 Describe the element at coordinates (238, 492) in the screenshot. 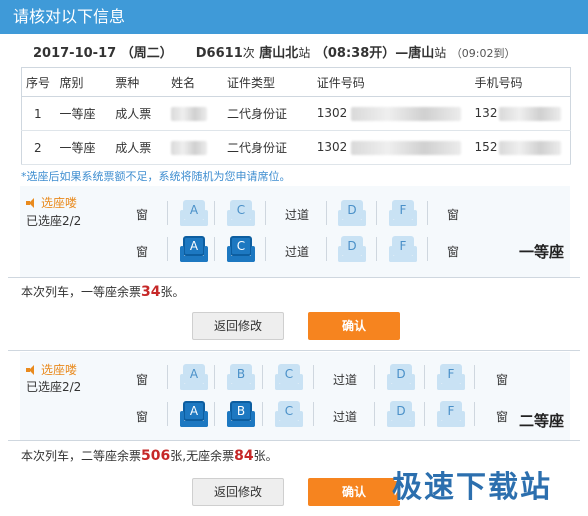

I see `back-button-2: 返回修改` at that location.